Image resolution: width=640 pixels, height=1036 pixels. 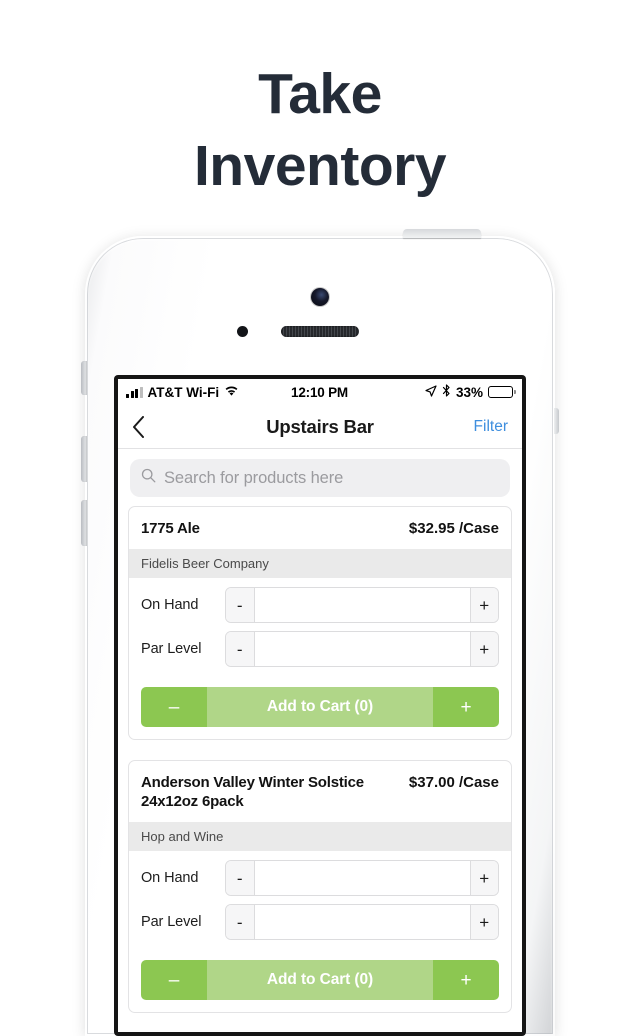 I want to click on page-title: Take Inventory, so click(x=320, y=130).